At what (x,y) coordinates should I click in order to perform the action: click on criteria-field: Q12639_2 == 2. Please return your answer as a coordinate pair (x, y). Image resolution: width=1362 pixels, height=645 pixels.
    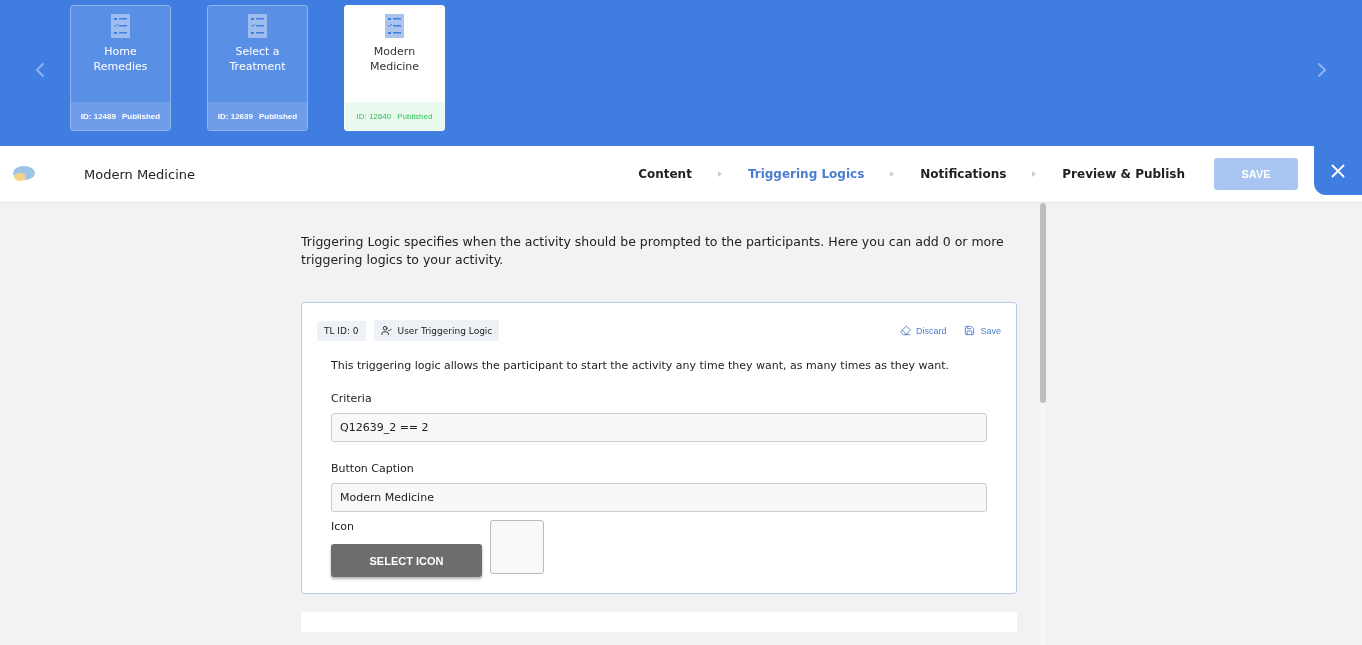
    Looking at the image, I should click on (659, 427).